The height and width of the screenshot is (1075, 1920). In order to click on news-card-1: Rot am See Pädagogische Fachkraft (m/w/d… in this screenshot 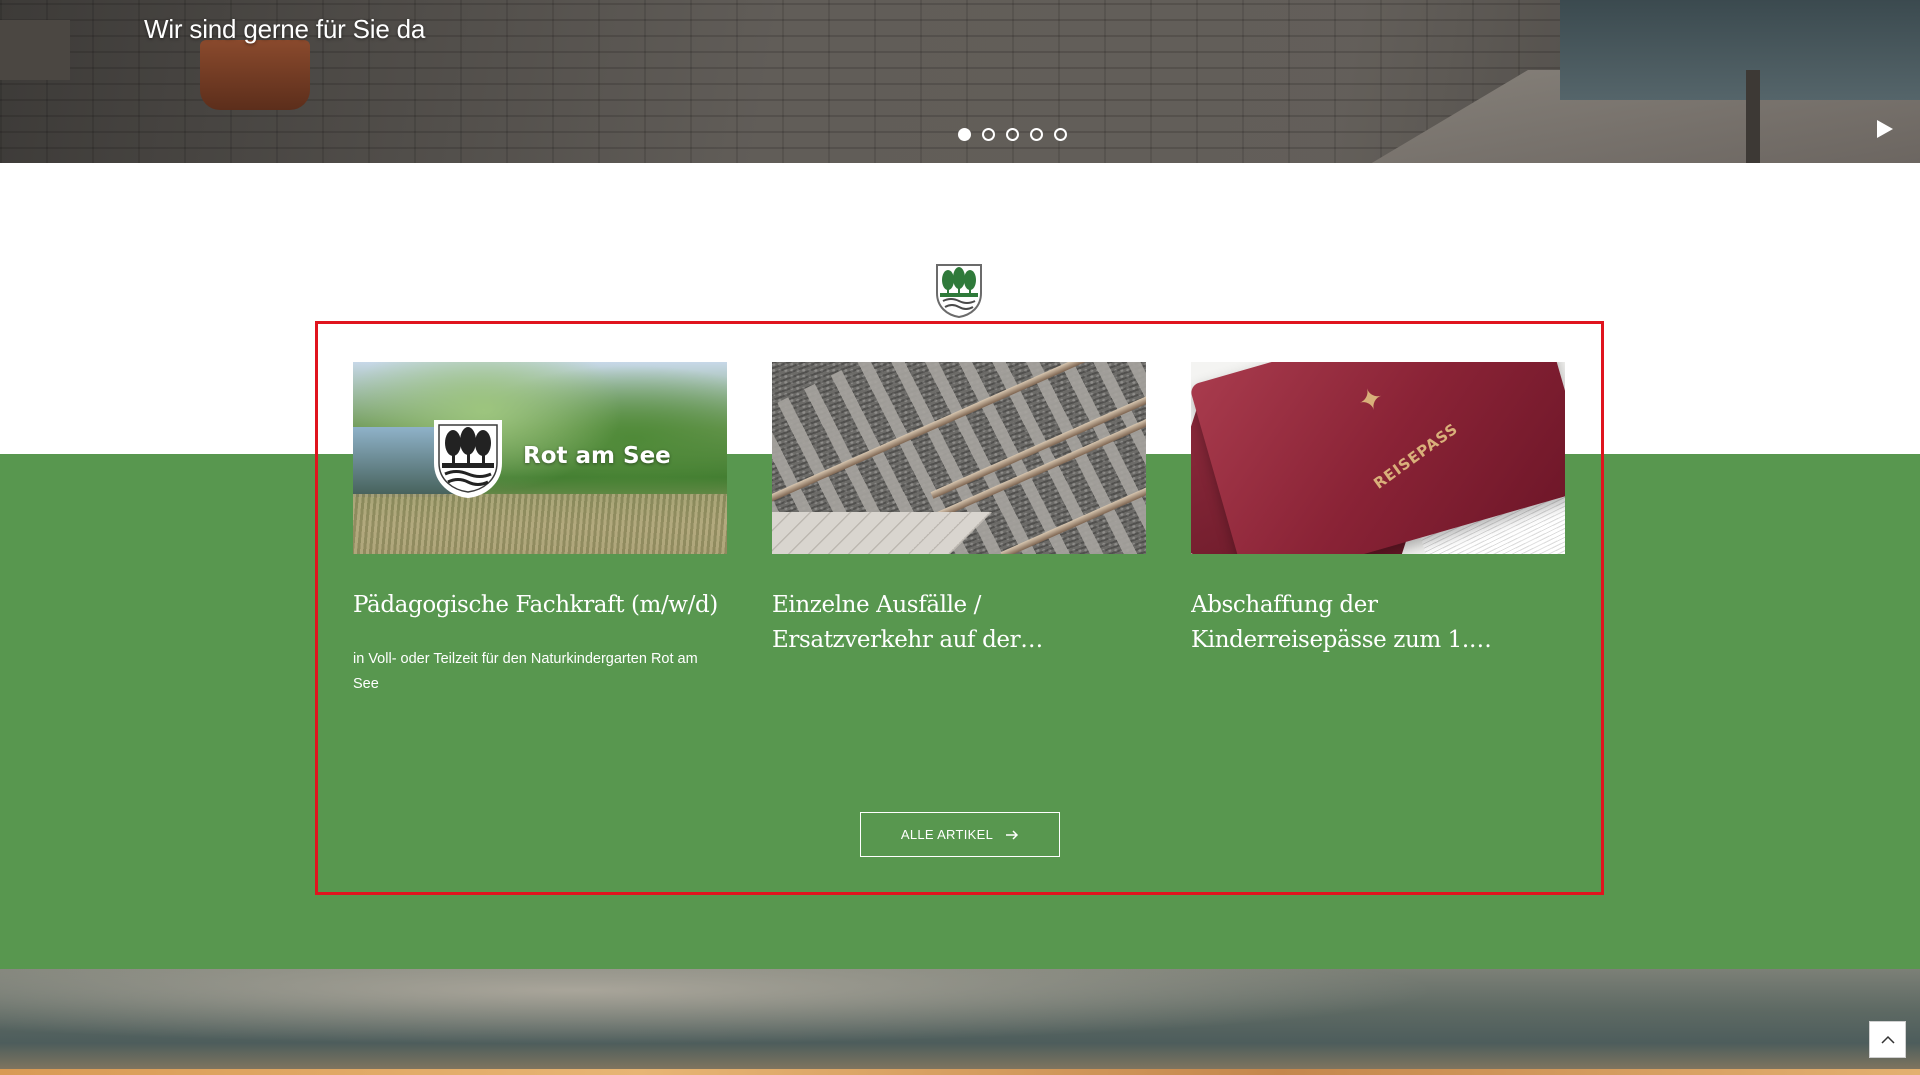, I will do `click(540, 529)`.